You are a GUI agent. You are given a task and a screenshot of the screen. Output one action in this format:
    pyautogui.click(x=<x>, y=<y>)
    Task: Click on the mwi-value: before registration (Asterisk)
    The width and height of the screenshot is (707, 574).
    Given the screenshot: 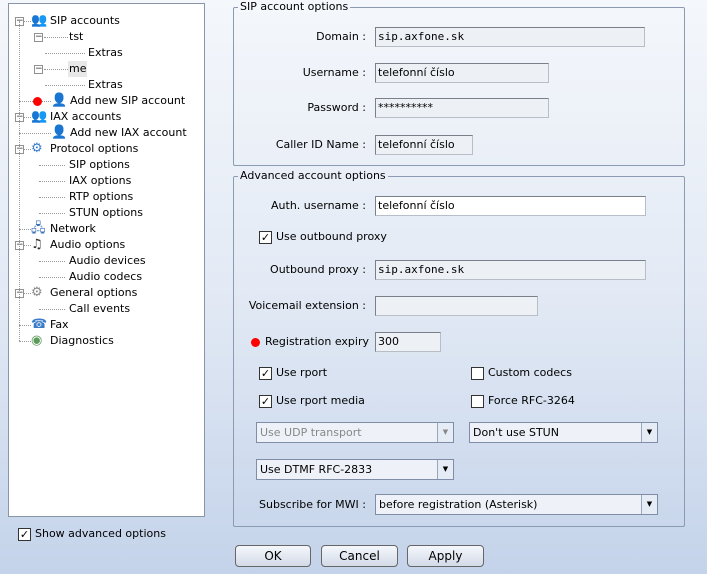 What is the action you would take?
    pyautogui.click(x=458, y=504)
    